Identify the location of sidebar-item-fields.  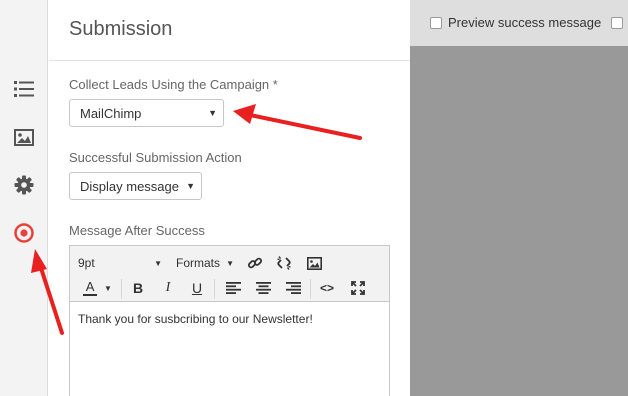
(24, 89).